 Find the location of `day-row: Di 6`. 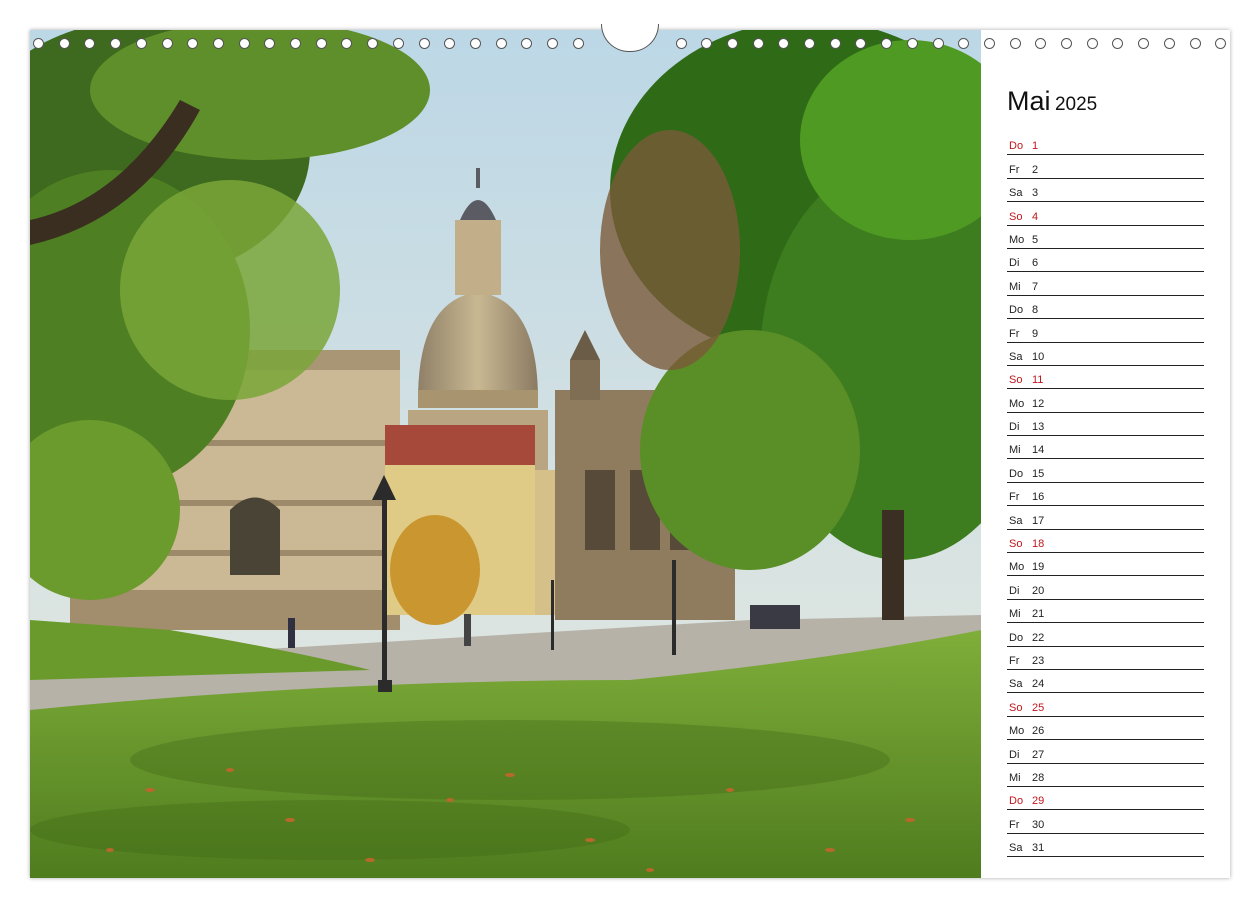

day-row: Di 6 is located at coordinates (1105, 261).